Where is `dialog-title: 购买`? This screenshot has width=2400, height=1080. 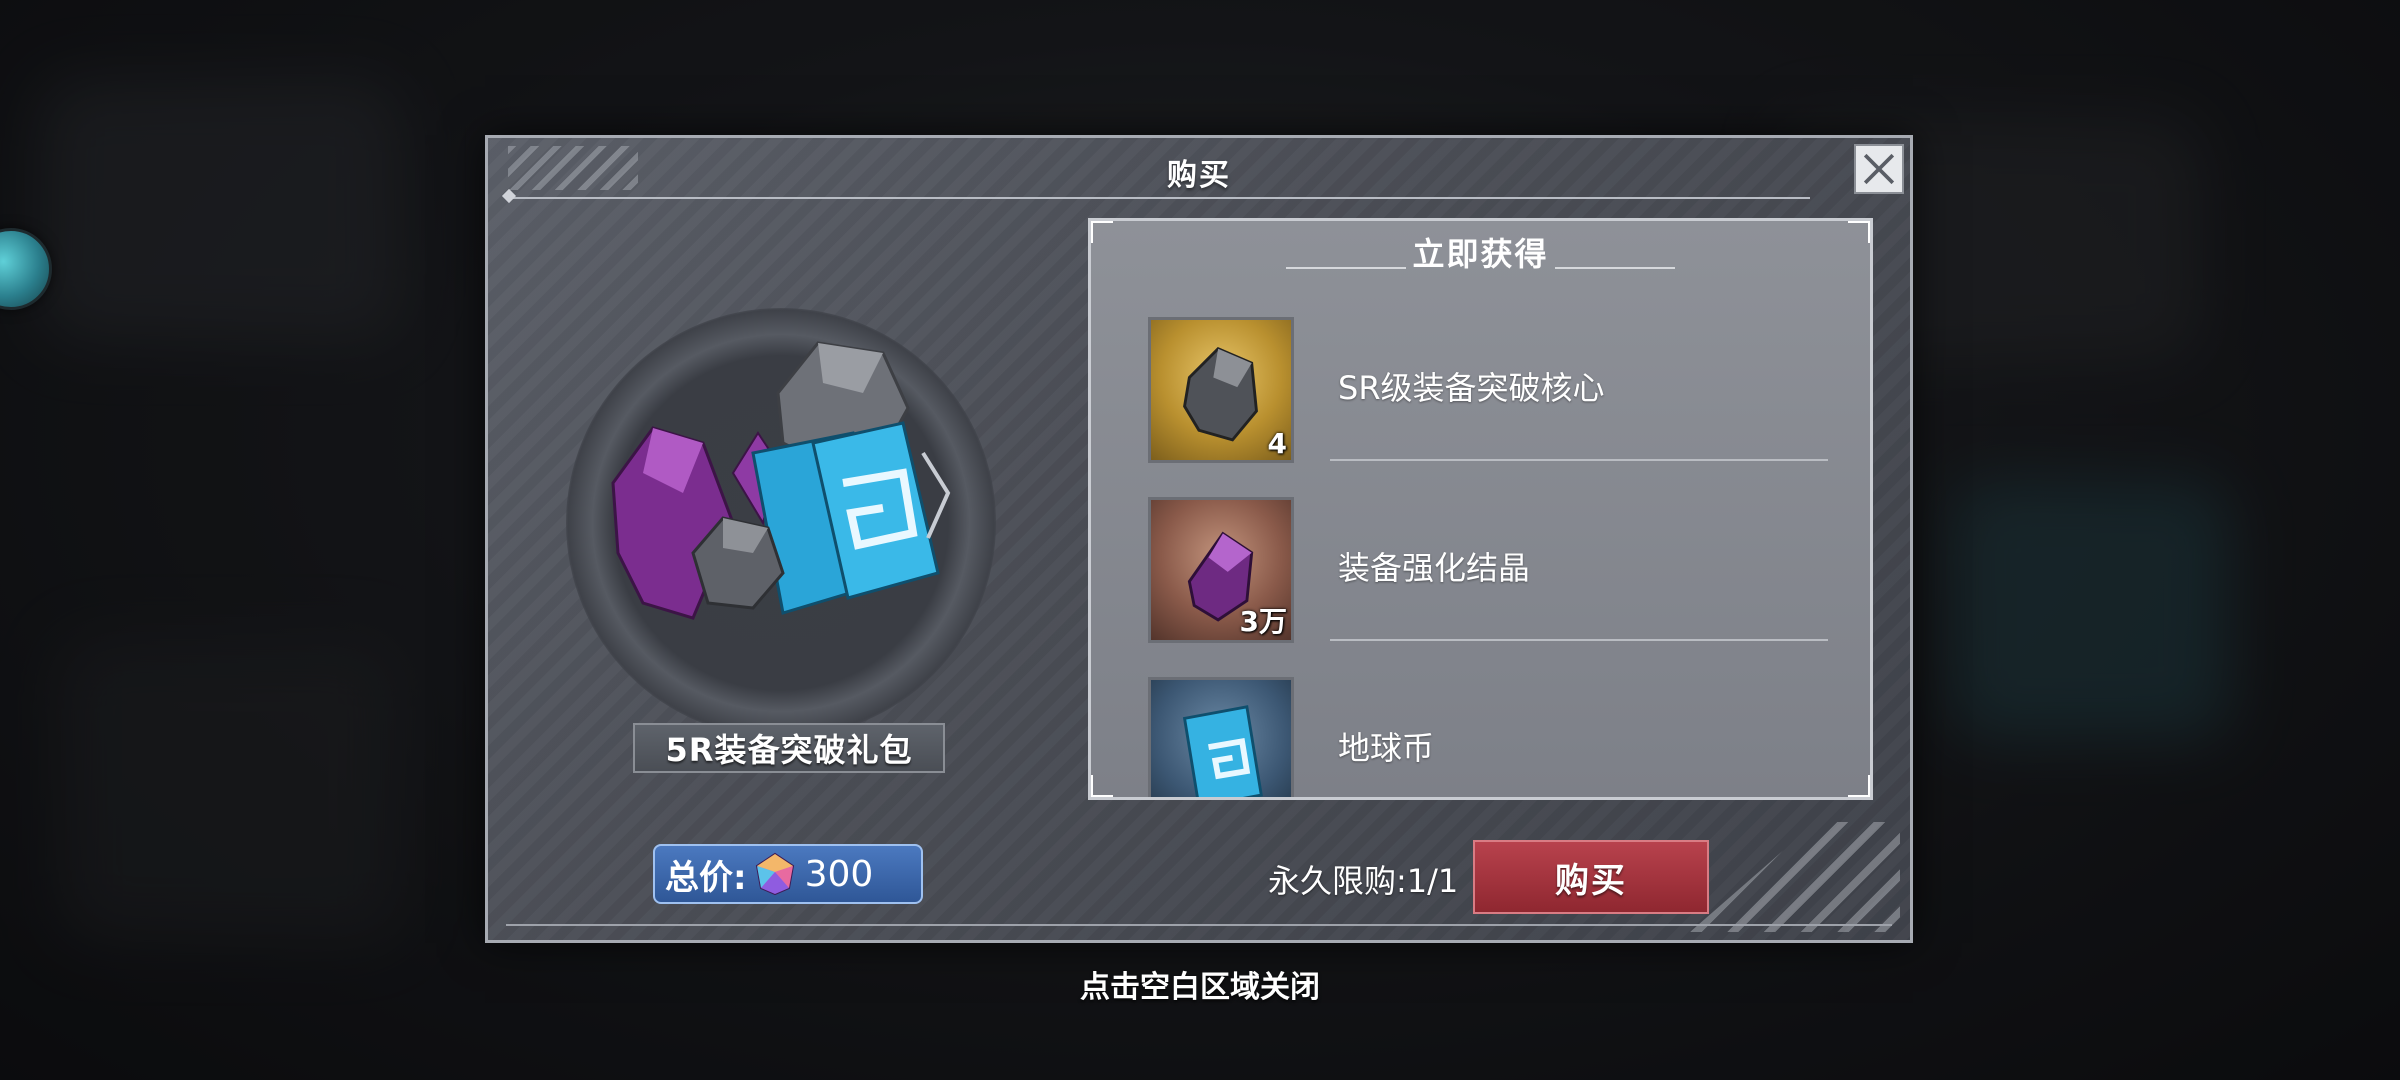 dialog-title: 购买 is located at coordinates (1199, 175).